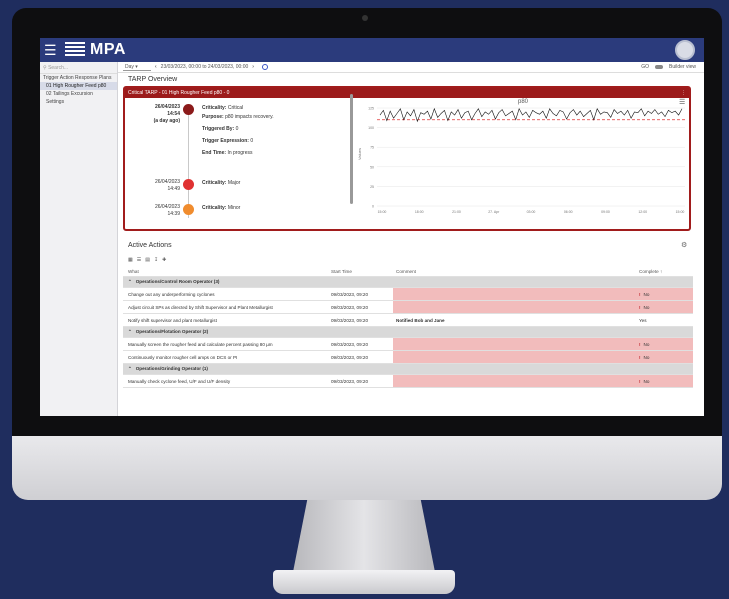  What do you see at coordinates (173, 189) in the screenshot?
I see `entry-time: 14:49` at bounding box center [173, 189].